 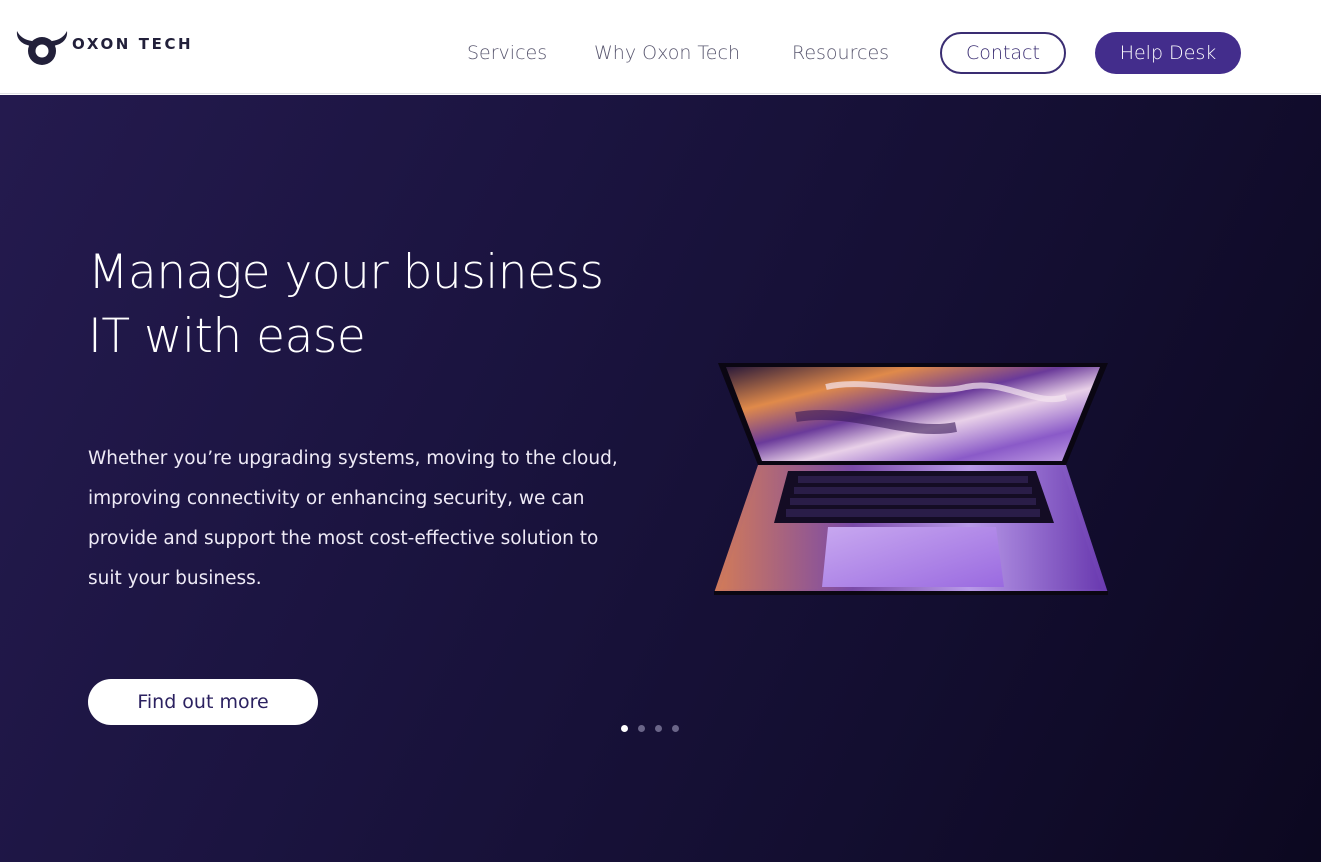 I want to click on laptop-image, so click(x=911, y=479).